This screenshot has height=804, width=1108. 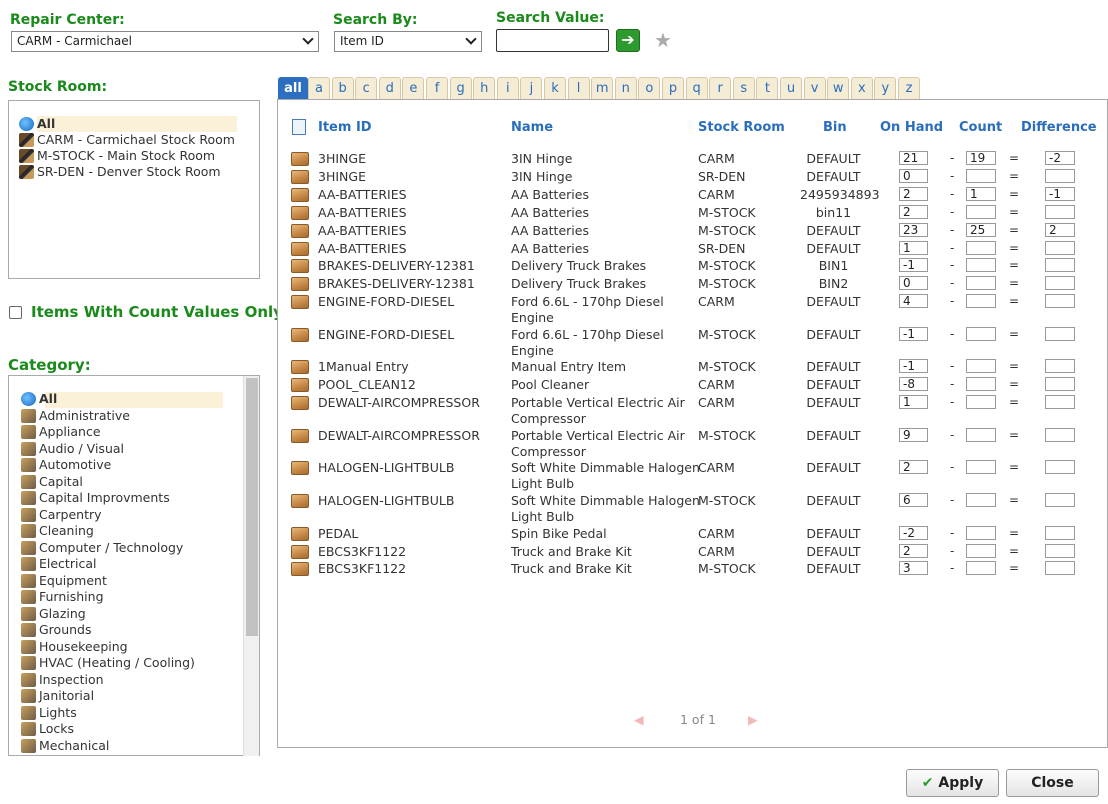 I want to click on item-id: POOL_CLEAN12, so click(x=367, y=385).